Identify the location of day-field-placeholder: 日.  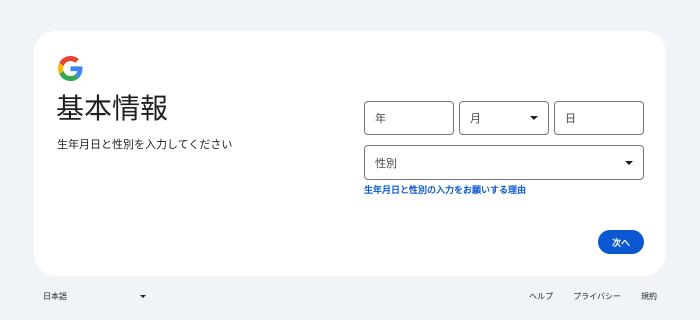
(570, 118).